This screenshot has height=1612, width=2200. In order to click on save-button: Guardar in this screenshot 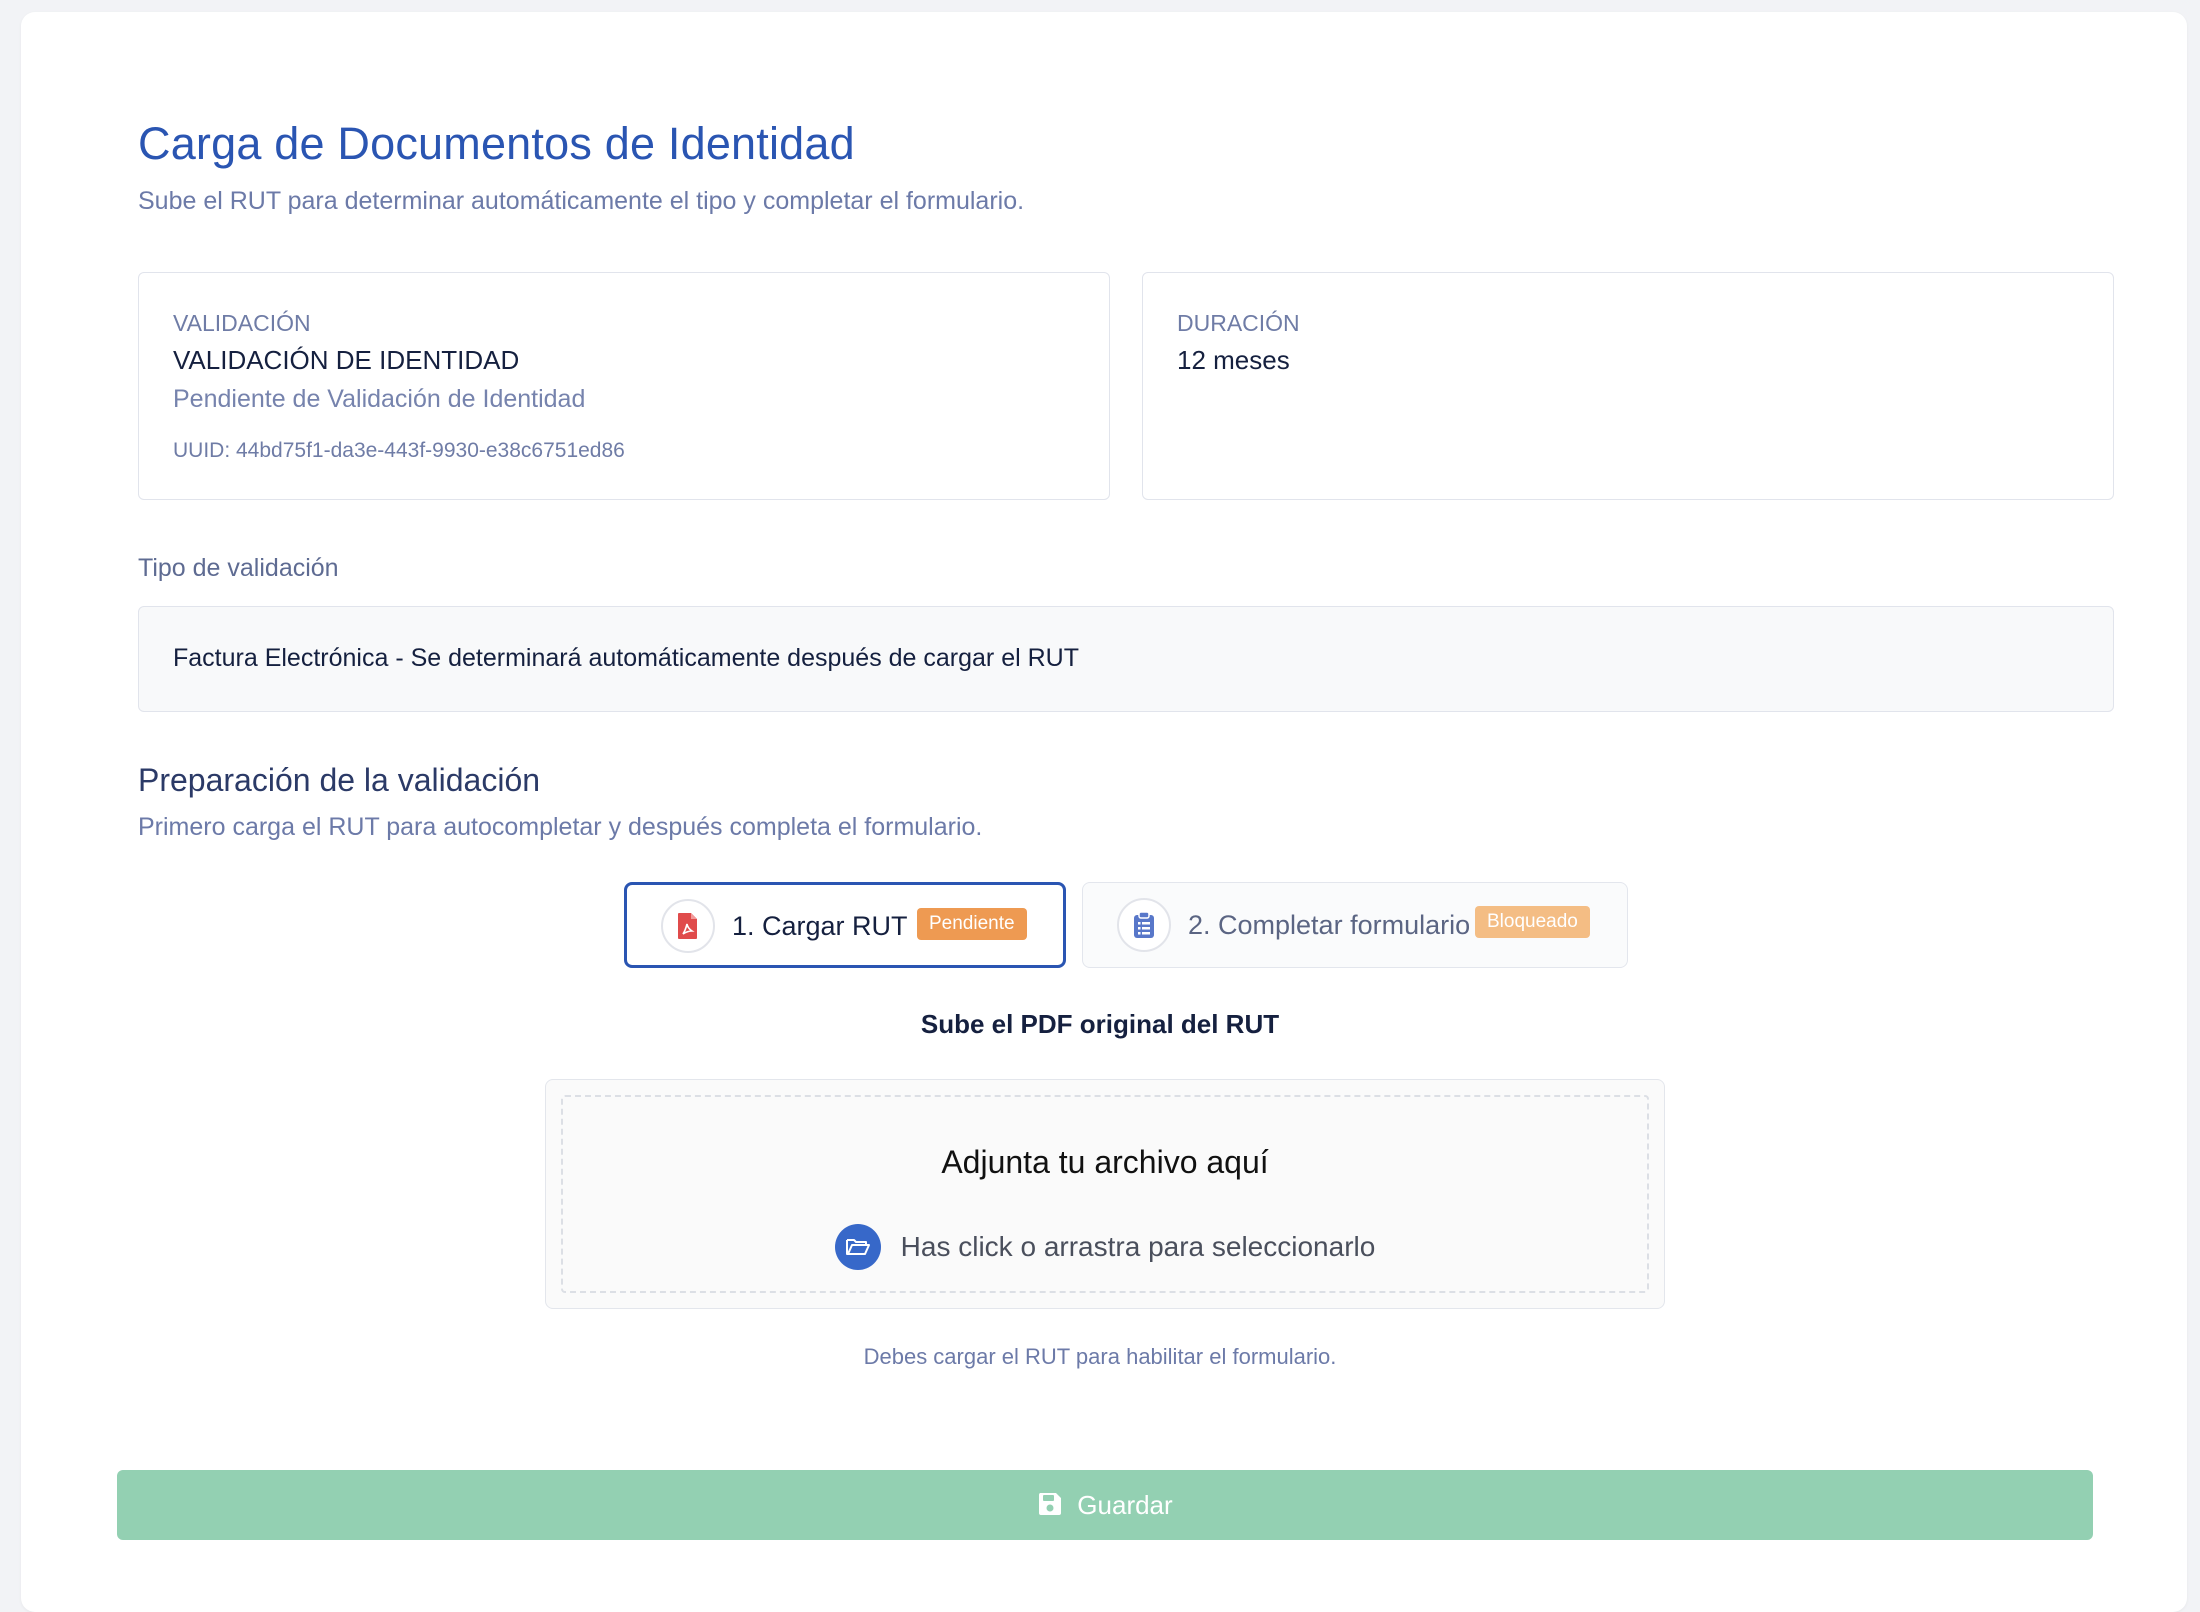, I will do `click(1105, 1505)`.